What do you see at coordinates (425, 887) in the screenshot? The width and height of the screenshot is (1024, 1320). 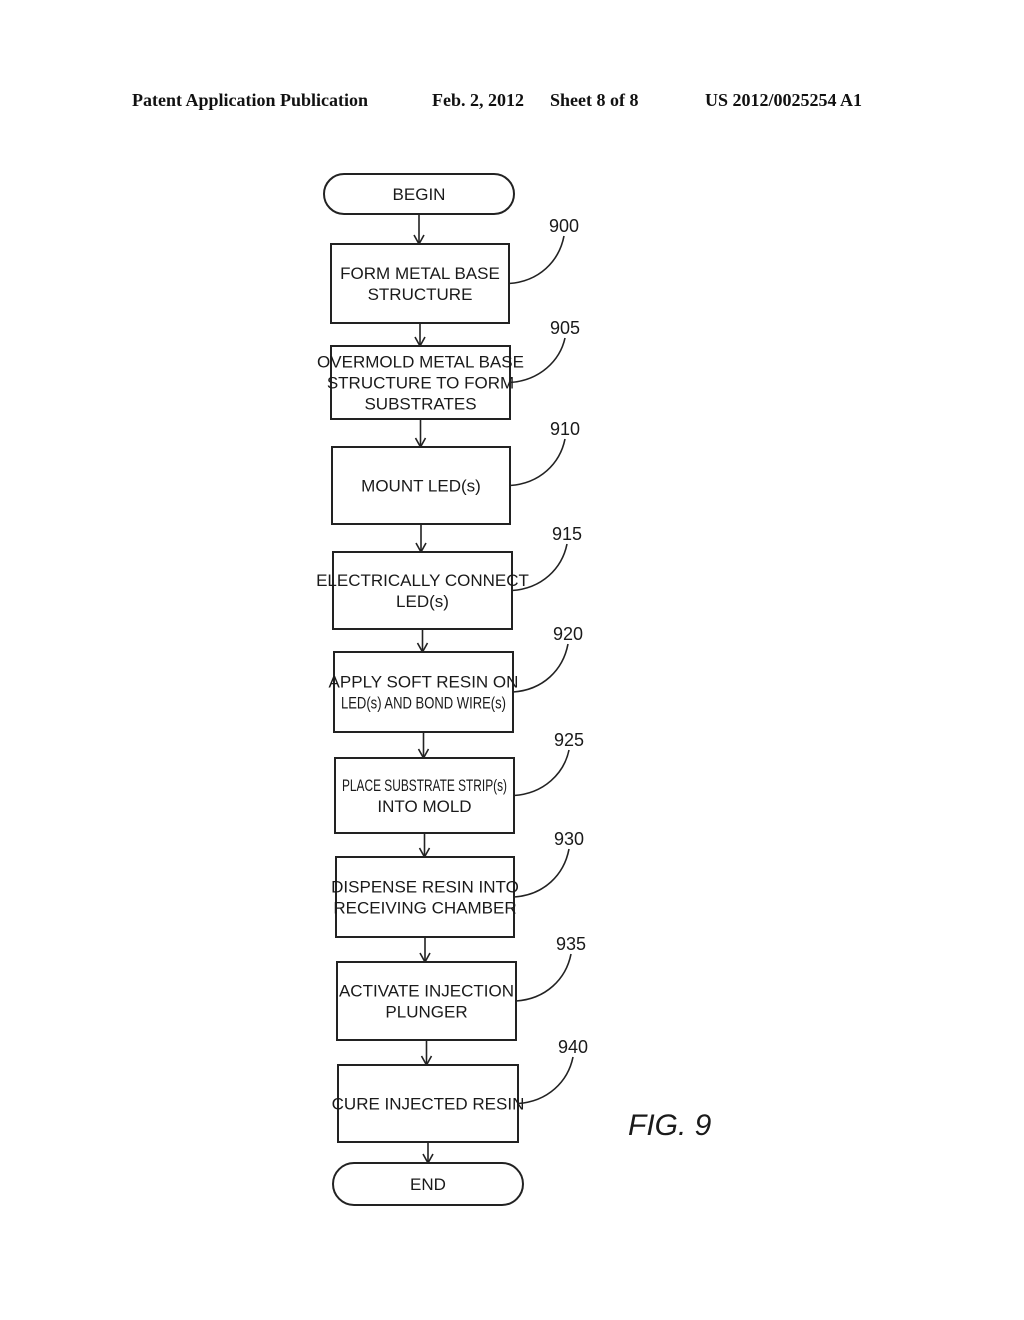 I see `step-label: DISPENSE RESIN INTO` at bounding box center [425, 887].